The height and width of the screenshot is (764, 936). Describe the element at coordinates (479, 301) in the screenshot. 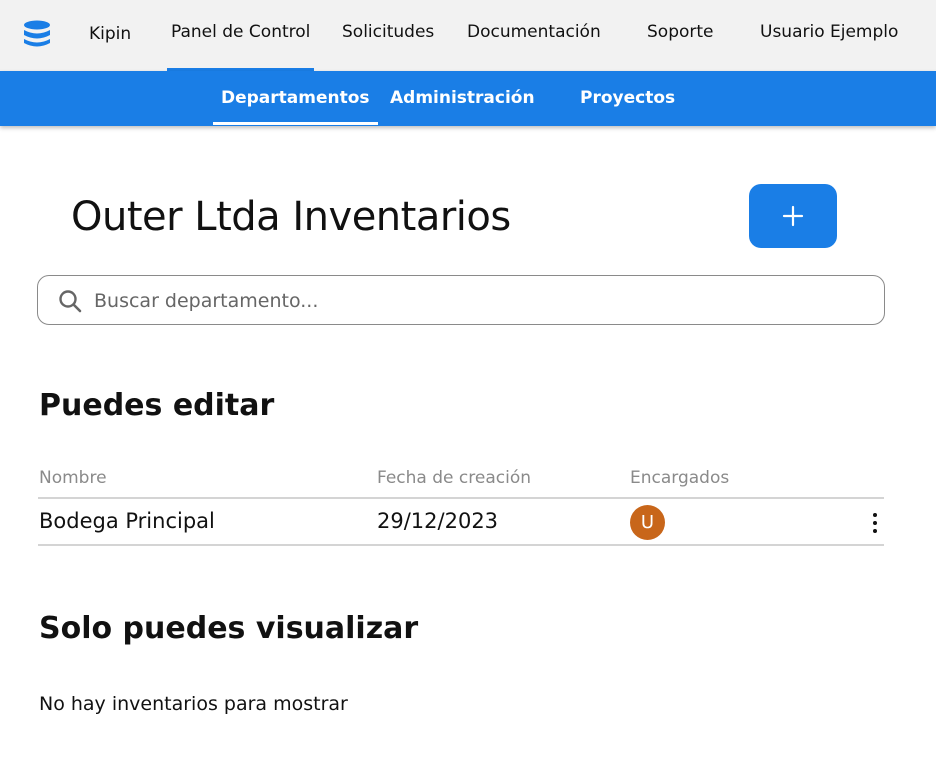

I see `search-input` at that location.